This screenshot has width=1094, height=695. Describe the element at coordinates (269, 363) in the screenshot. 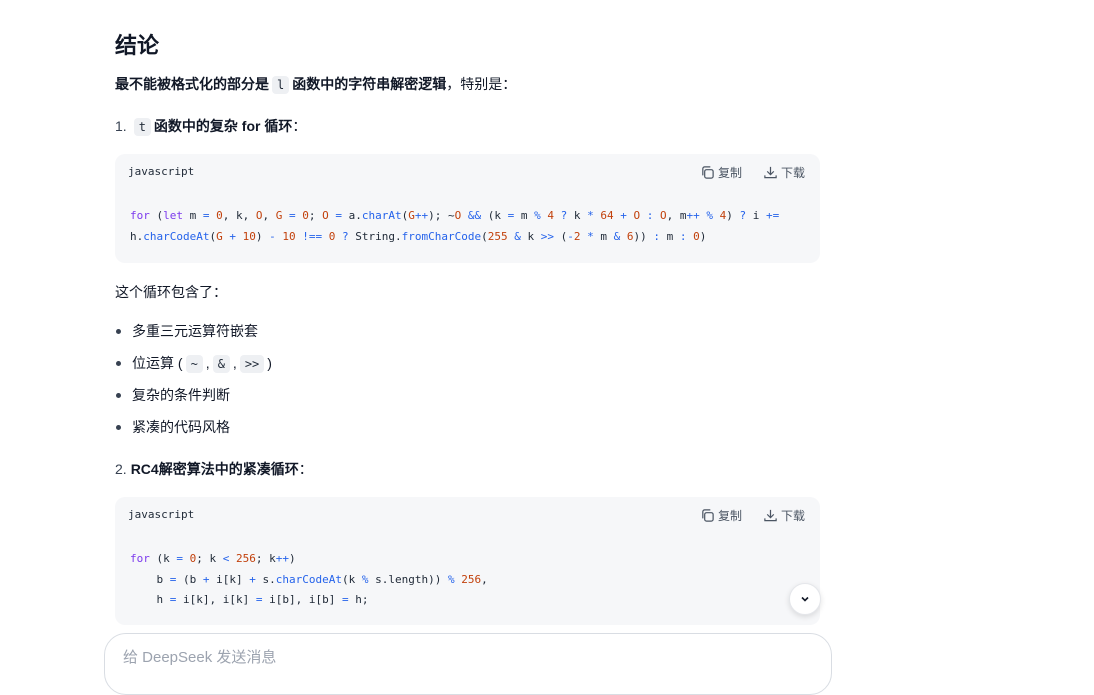

I see `list-item-suffix: )` at that location.